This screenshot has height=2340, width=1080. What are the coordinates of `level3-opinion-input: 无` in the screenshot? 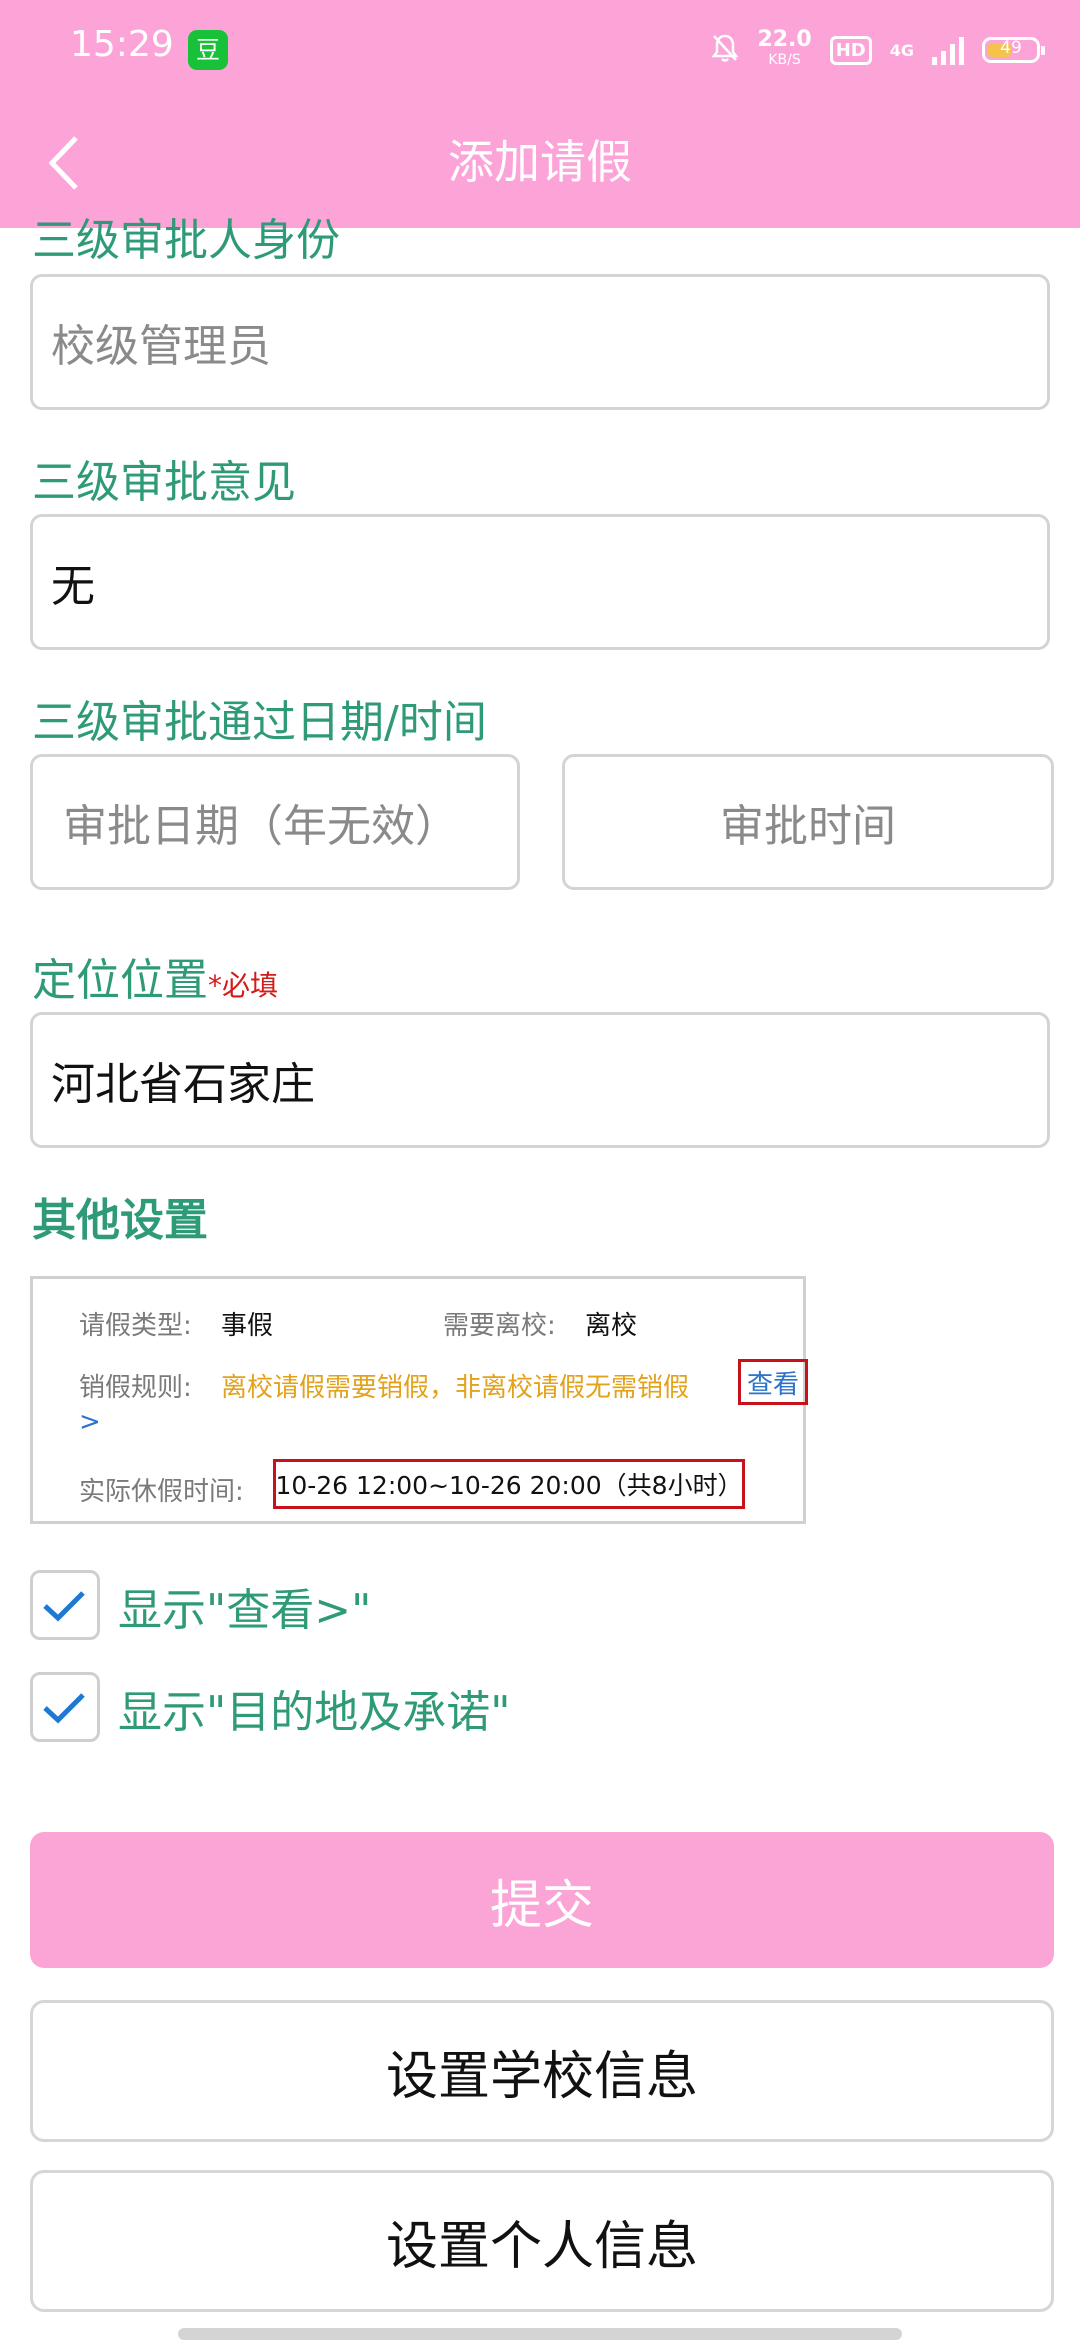 It's located at (540, 582).